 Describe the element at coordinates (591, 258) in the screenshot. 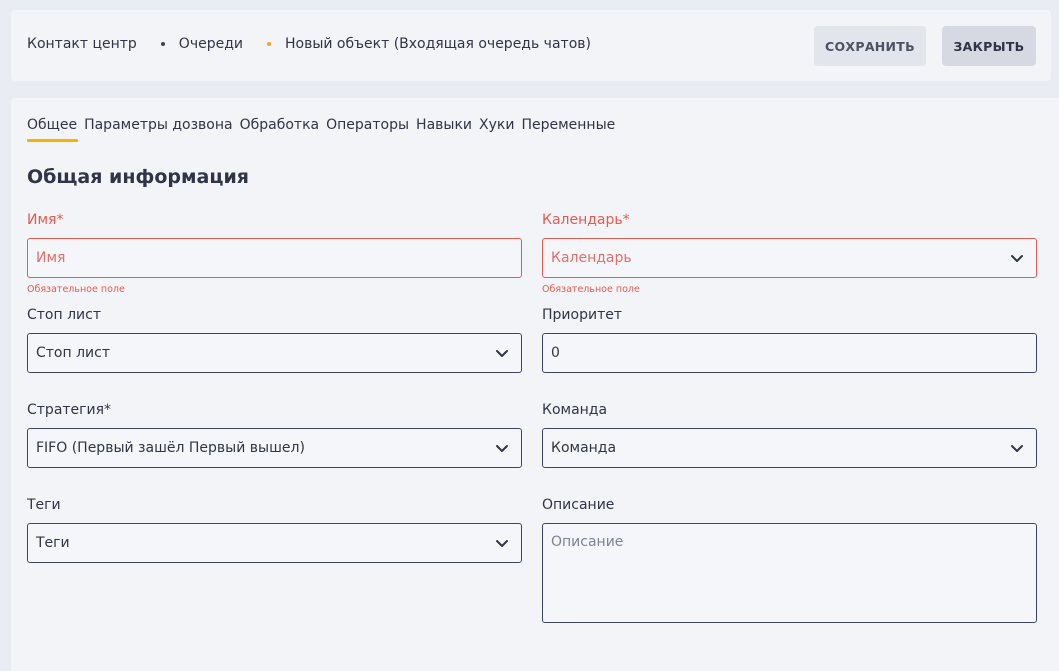

I see `calendar-placeholder: Календарь` at that location.